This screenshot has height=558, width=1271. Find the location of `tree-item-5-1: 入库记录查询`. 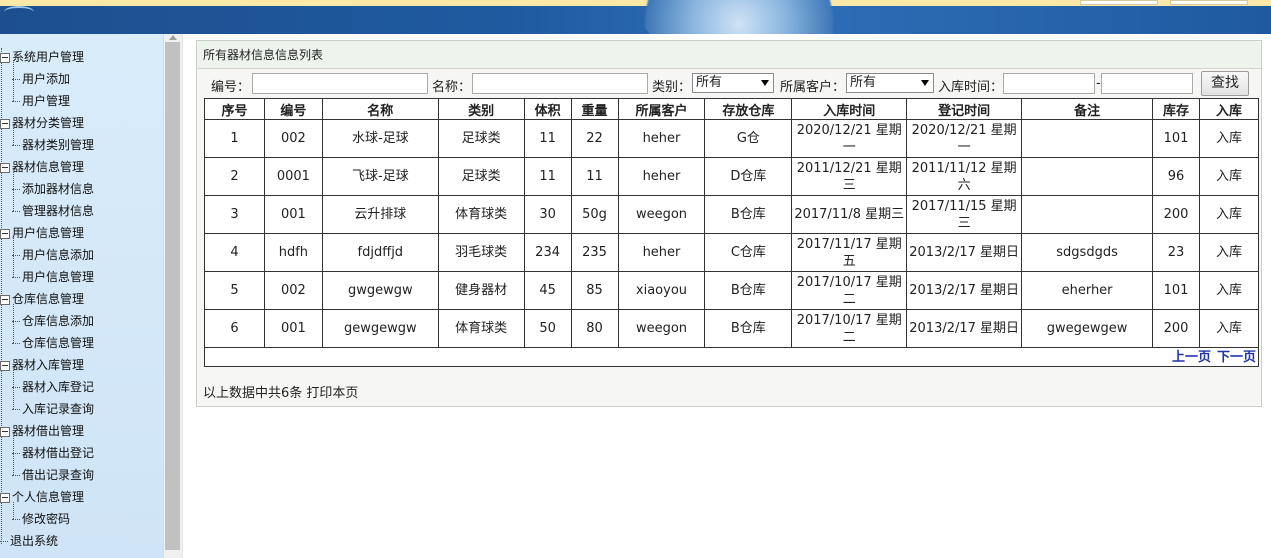

tree-item-5-1: 入库记录查询 is located at coordinates (53, 409).